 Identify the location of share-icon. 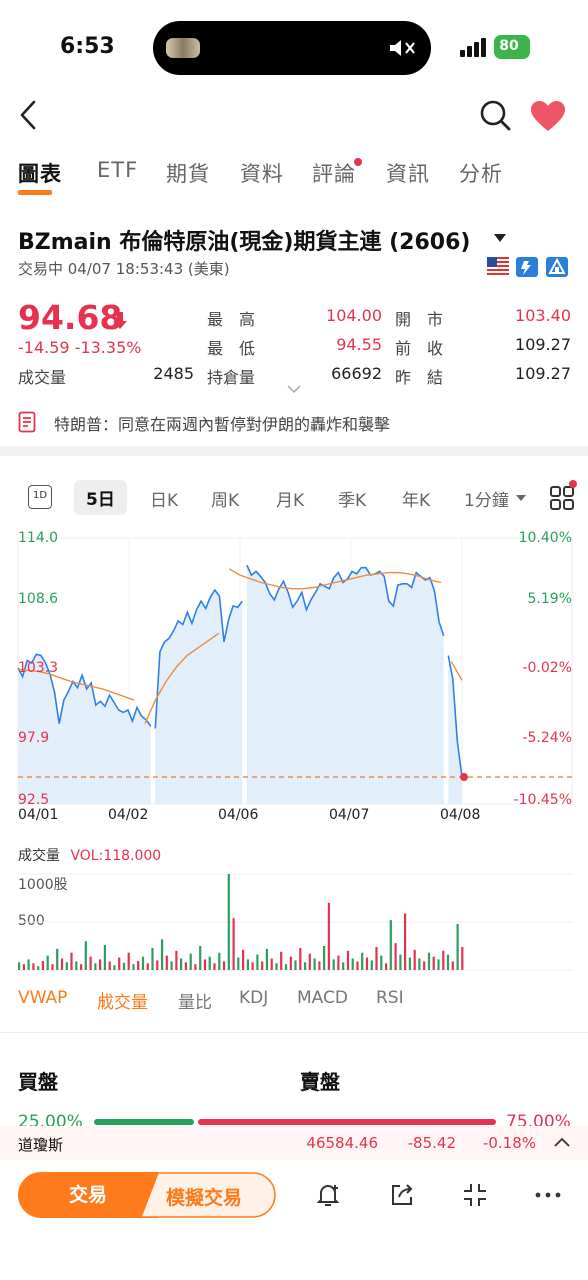
(402, 1195).